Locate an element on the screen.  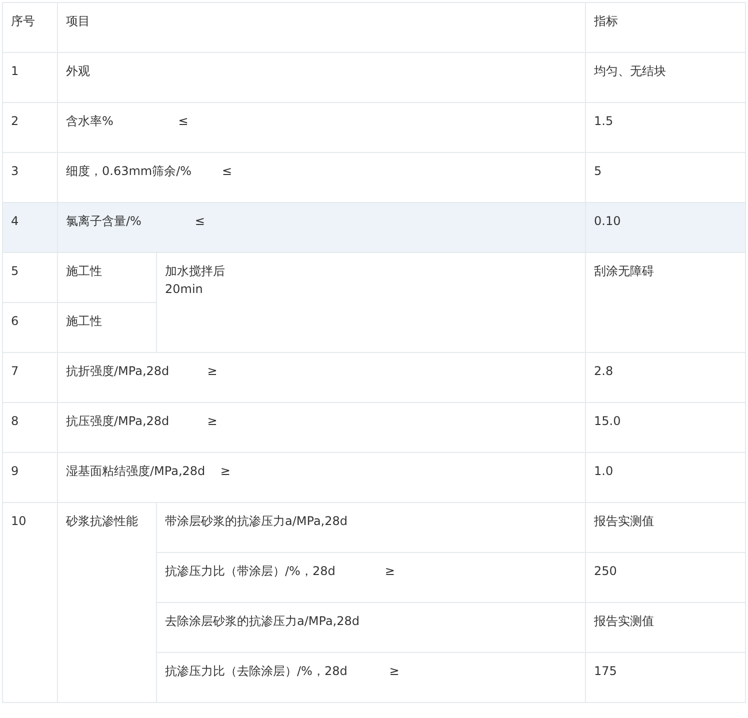
table-cell: 刮涂无障碍 is located at coordinates (666, 302).